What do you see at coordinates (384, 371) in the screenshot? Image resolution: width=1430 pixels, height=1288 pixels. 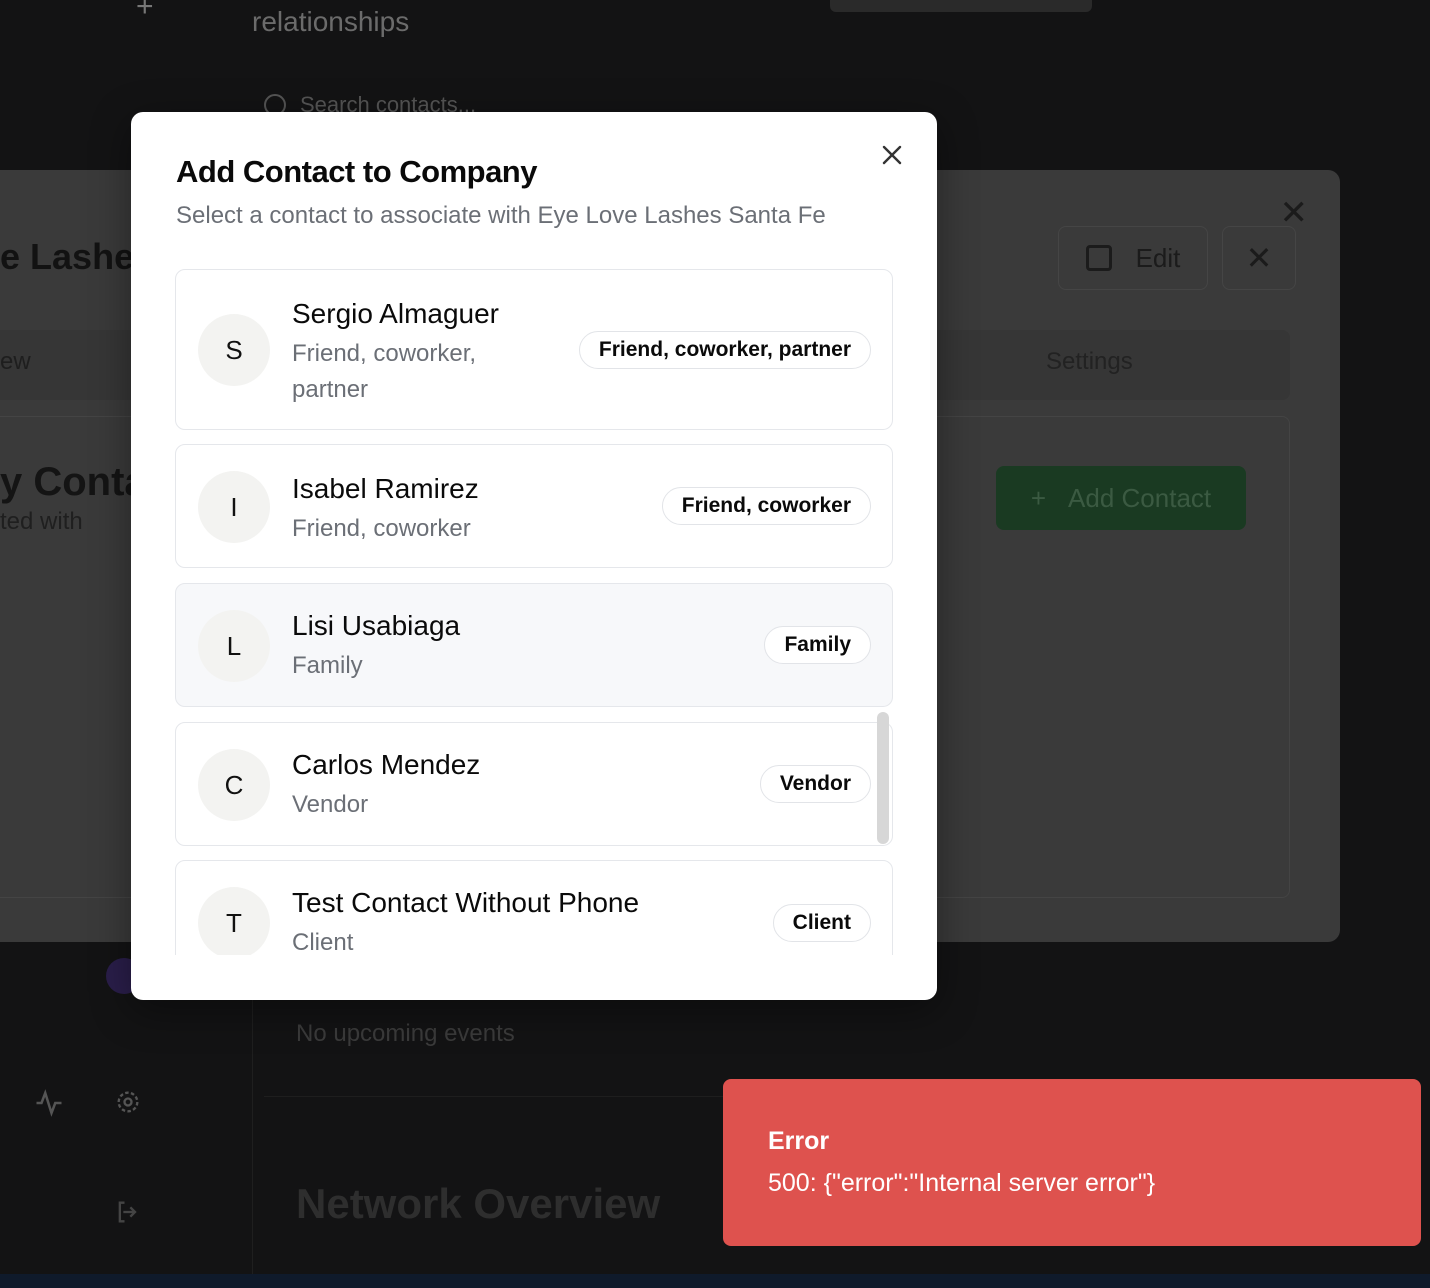 I see `contact-relationship: Friend, coworker, partner` at bounding box center [384, 371].